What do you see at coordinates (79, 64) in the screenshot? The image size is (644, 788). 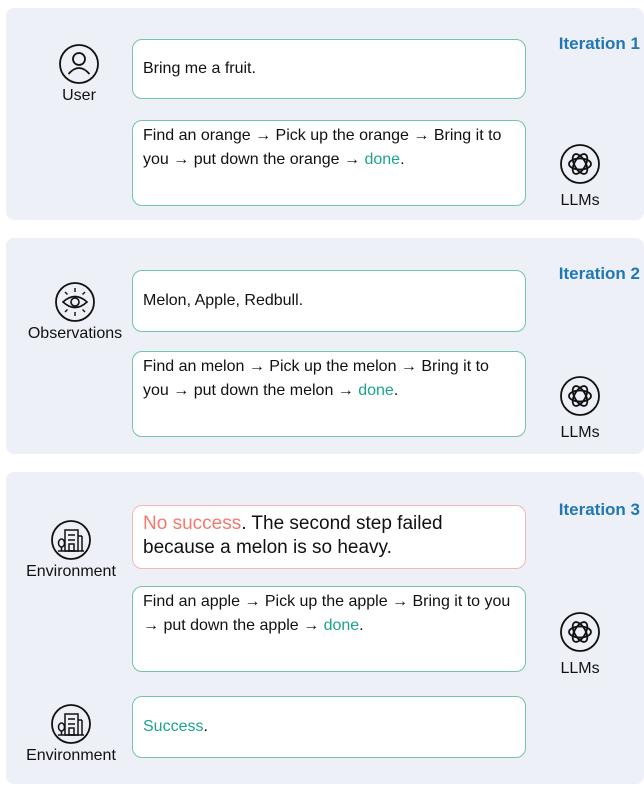 I see `user-icon` at bounding box center [79, 64].